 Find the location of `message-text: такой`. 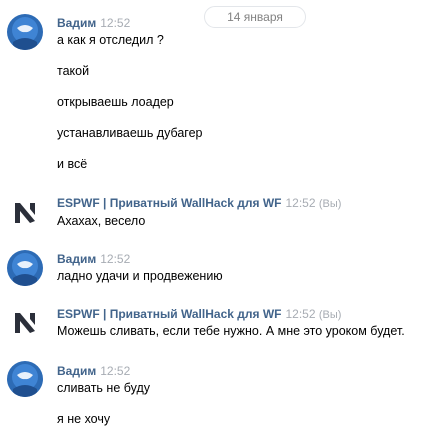

message-text: такой is located at coordinates (73, 71).